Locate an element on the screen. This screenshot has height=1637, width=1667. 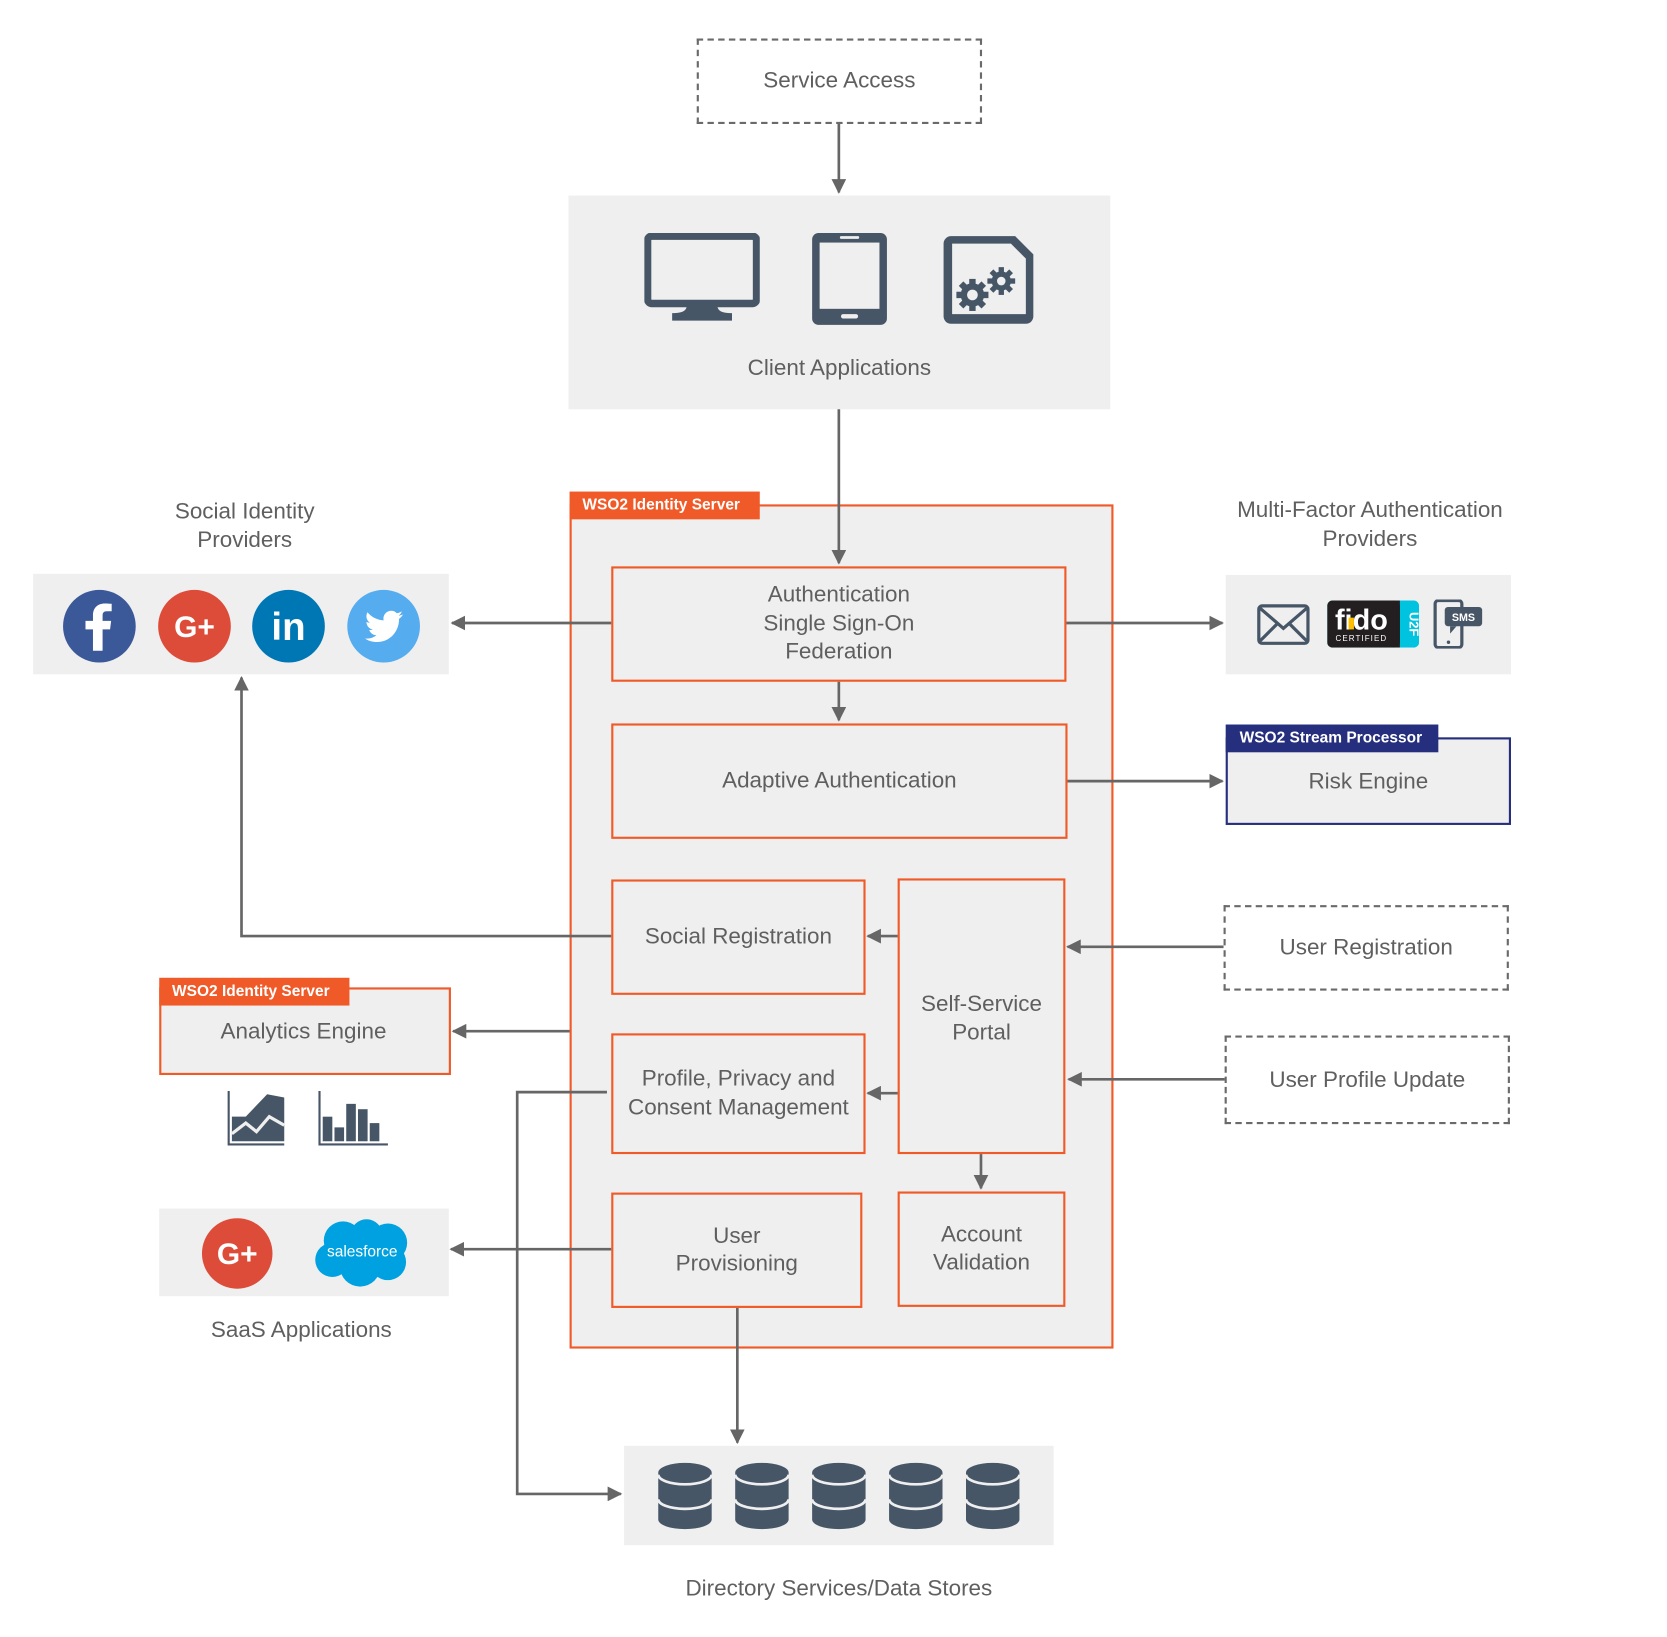
user-provisioning-label: User Provisioning is located at coordinates (736, 1249).